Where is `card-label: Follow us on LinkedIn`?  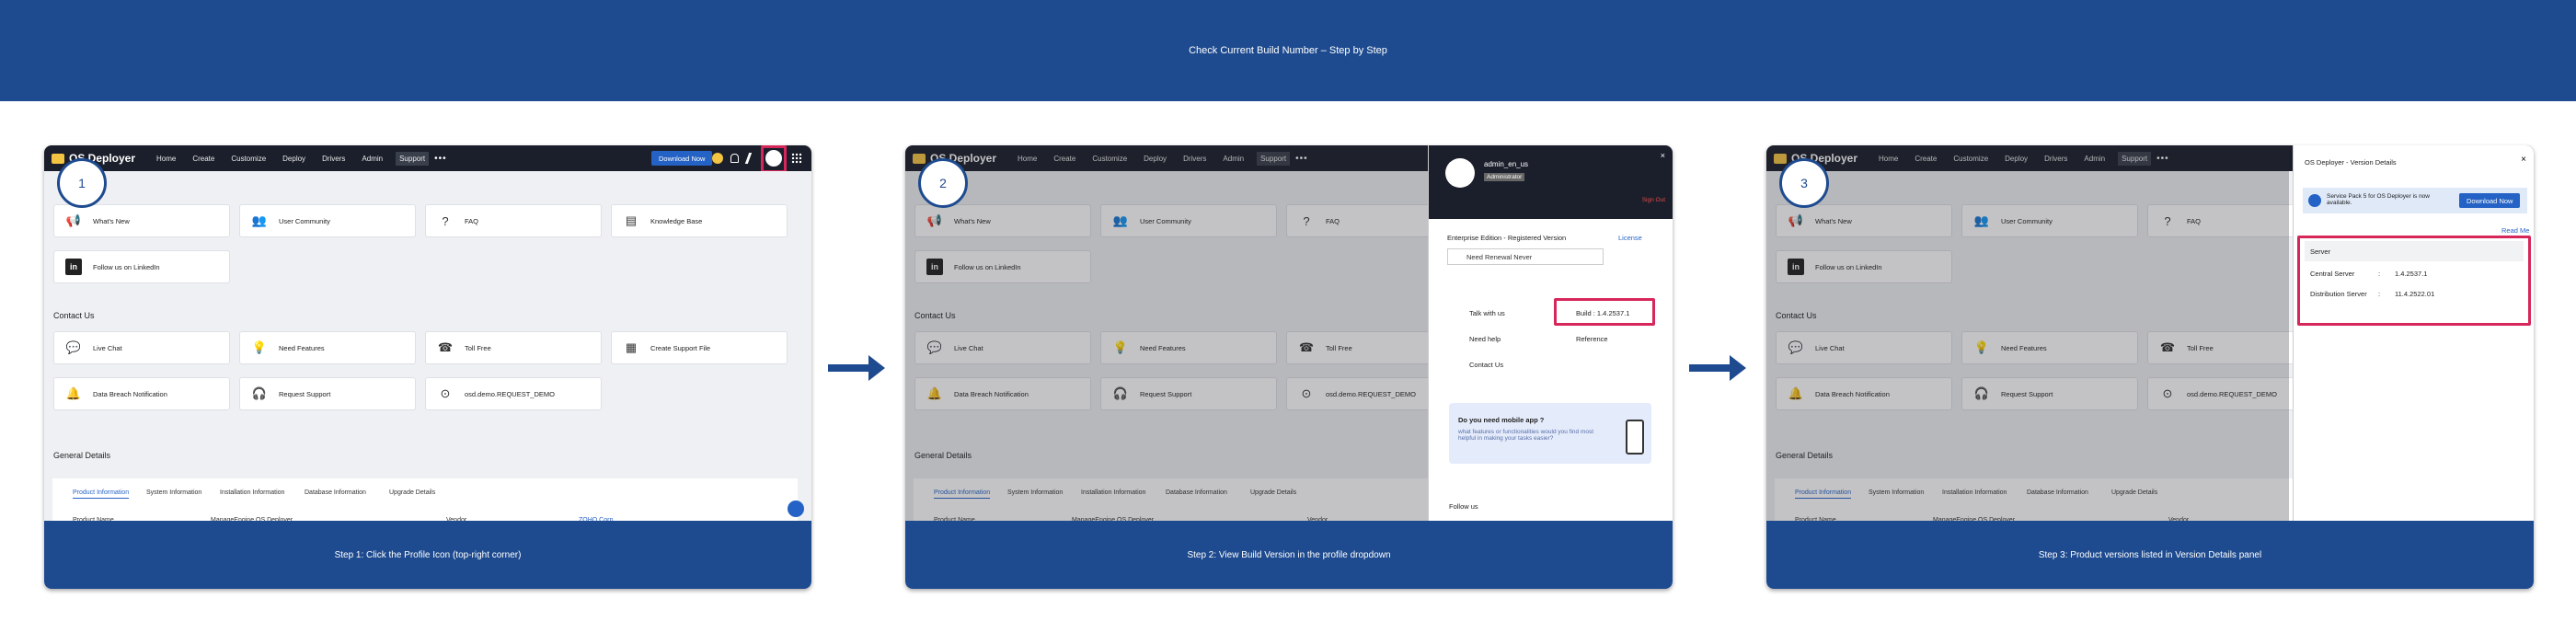
card-label: Follow us on LinkedIn is located at coordinates (126, 266).